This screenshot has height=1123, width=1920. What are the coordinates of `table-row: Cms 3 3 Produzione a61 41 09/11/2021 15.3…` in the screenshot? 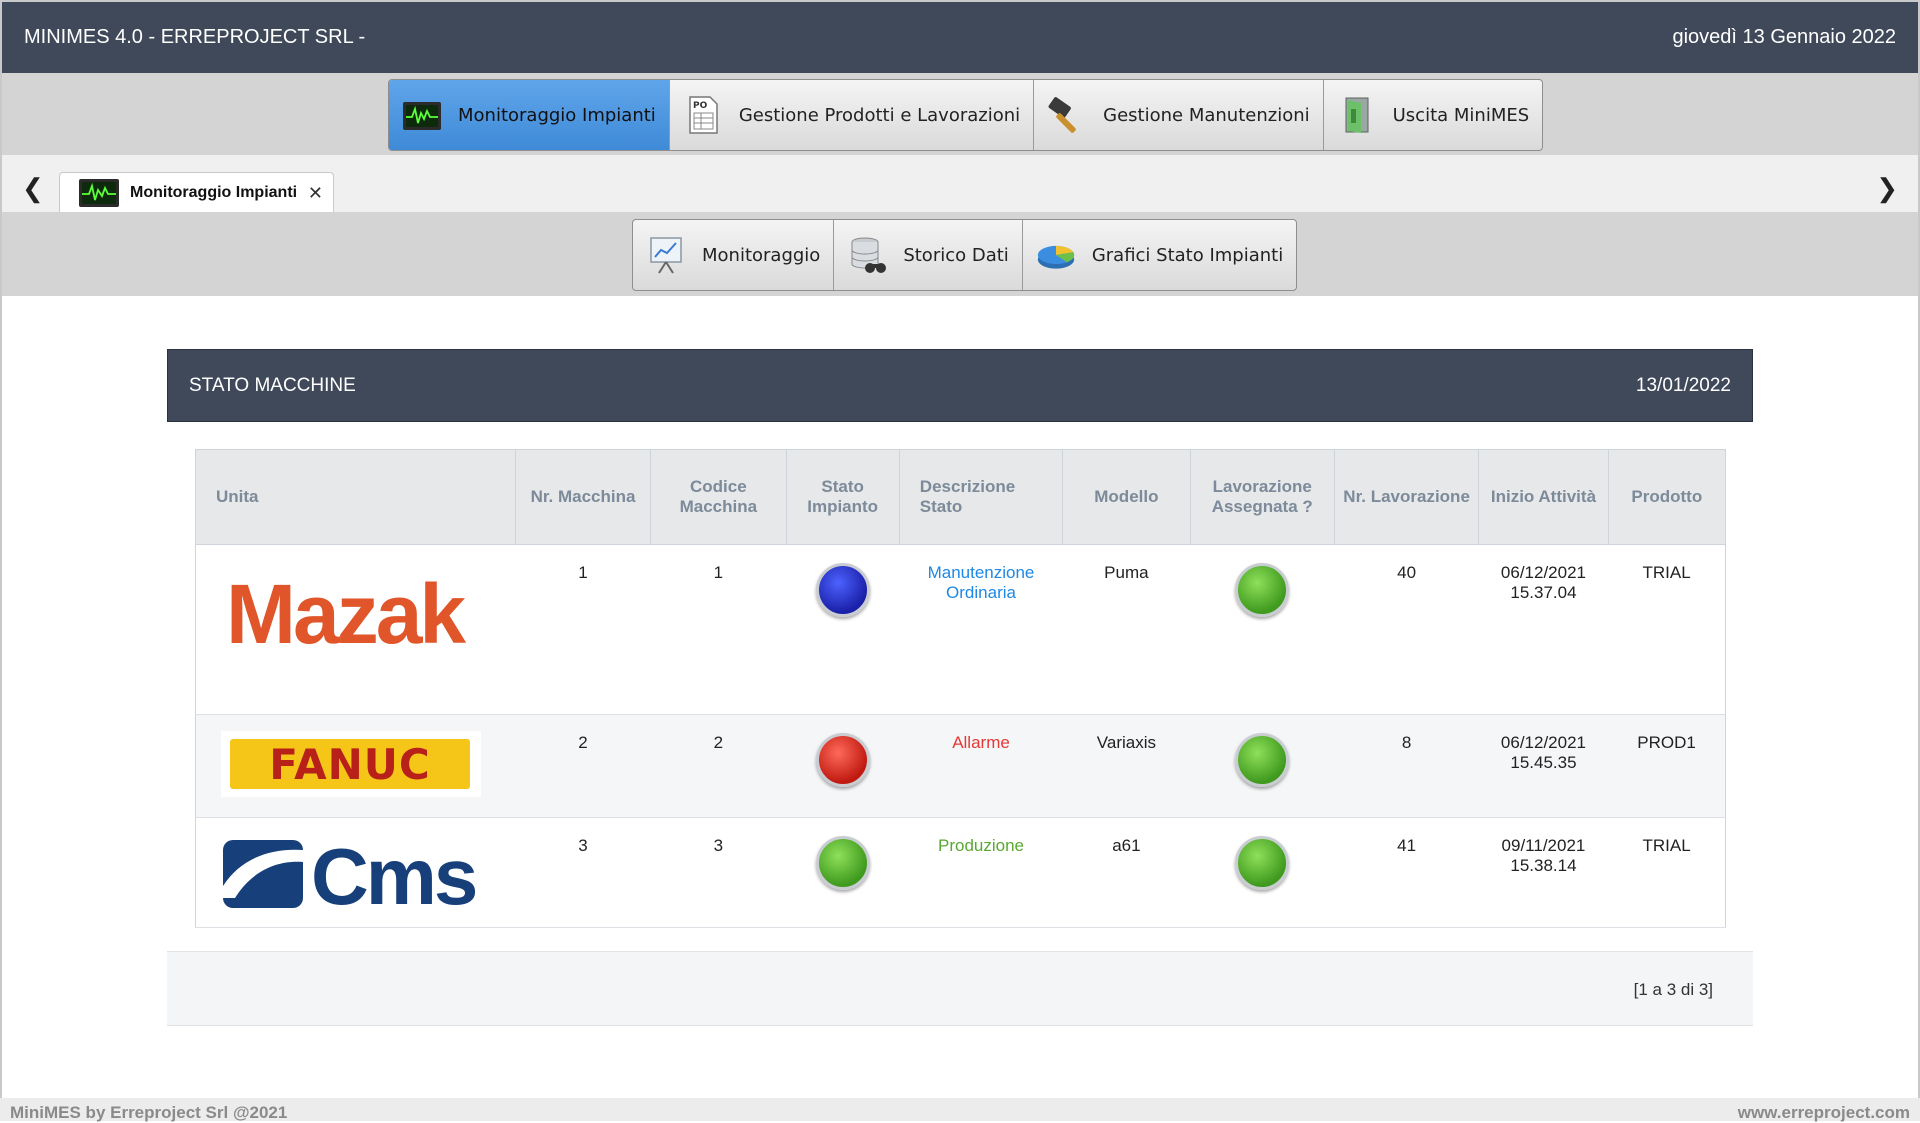 It's located at (960, 872).